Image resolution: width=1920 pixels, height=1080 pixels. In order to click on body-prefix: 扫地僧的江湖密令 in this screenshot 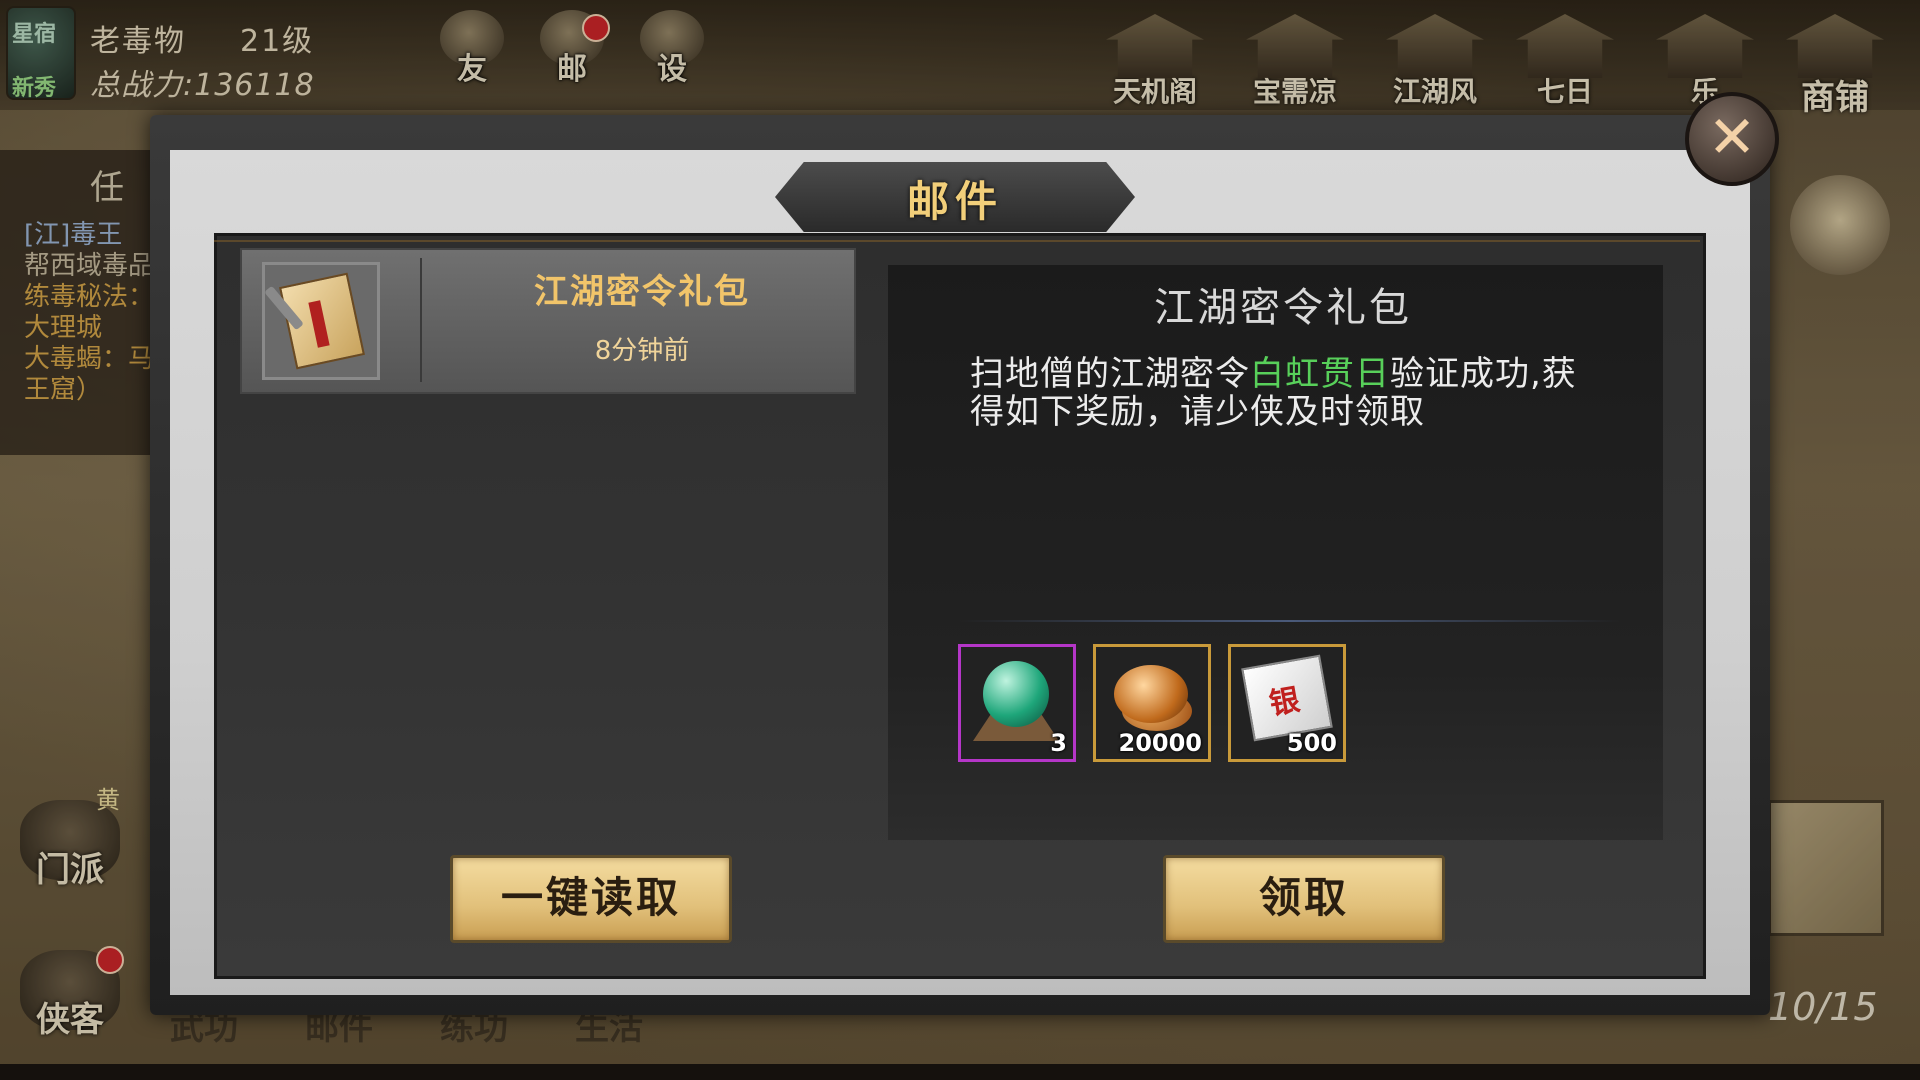, I will do `click(1110, 374)`.